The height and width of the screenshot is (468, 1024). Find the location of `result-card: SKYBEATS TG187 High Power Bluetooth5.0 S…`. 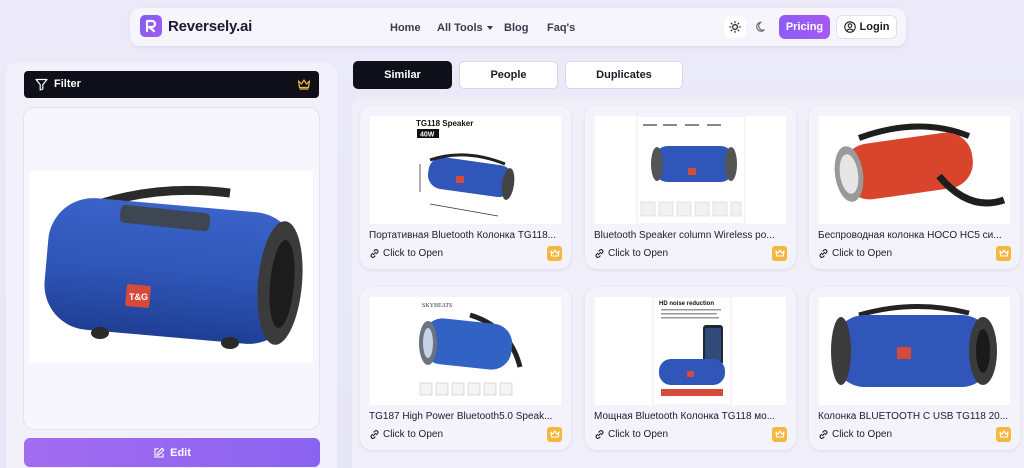

result-card: SKYBEATS TG187 High Power Bluetooth5.0 S… is located at coordinates (465, 368).